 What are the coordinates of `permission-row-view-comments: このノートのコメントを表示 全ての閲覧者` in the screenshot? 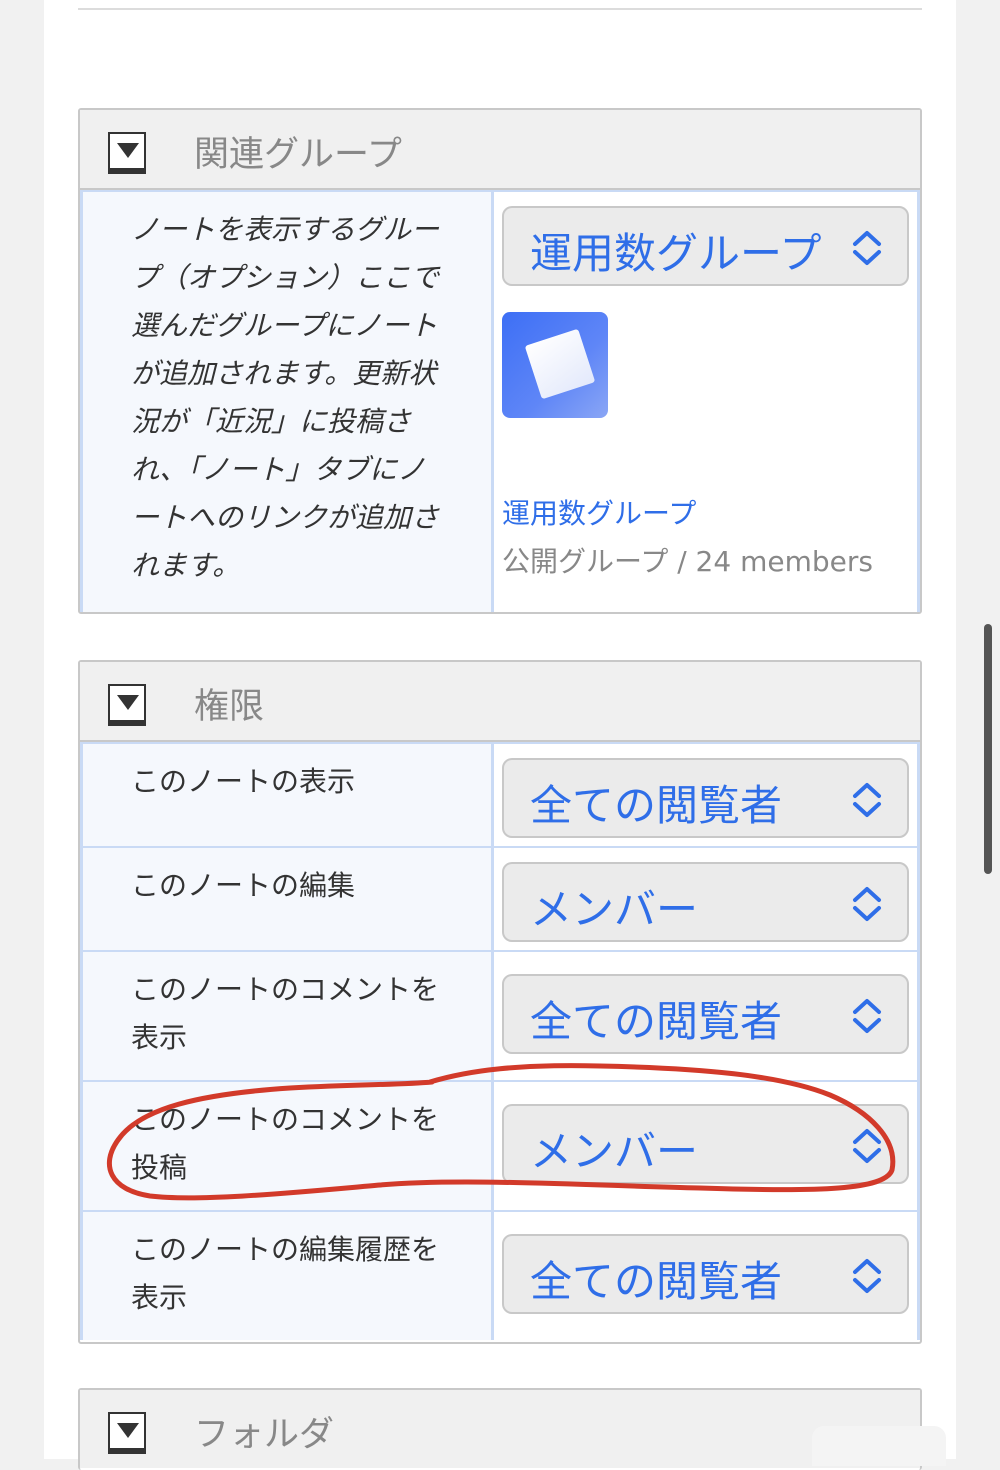 It's located at (500, 1015).